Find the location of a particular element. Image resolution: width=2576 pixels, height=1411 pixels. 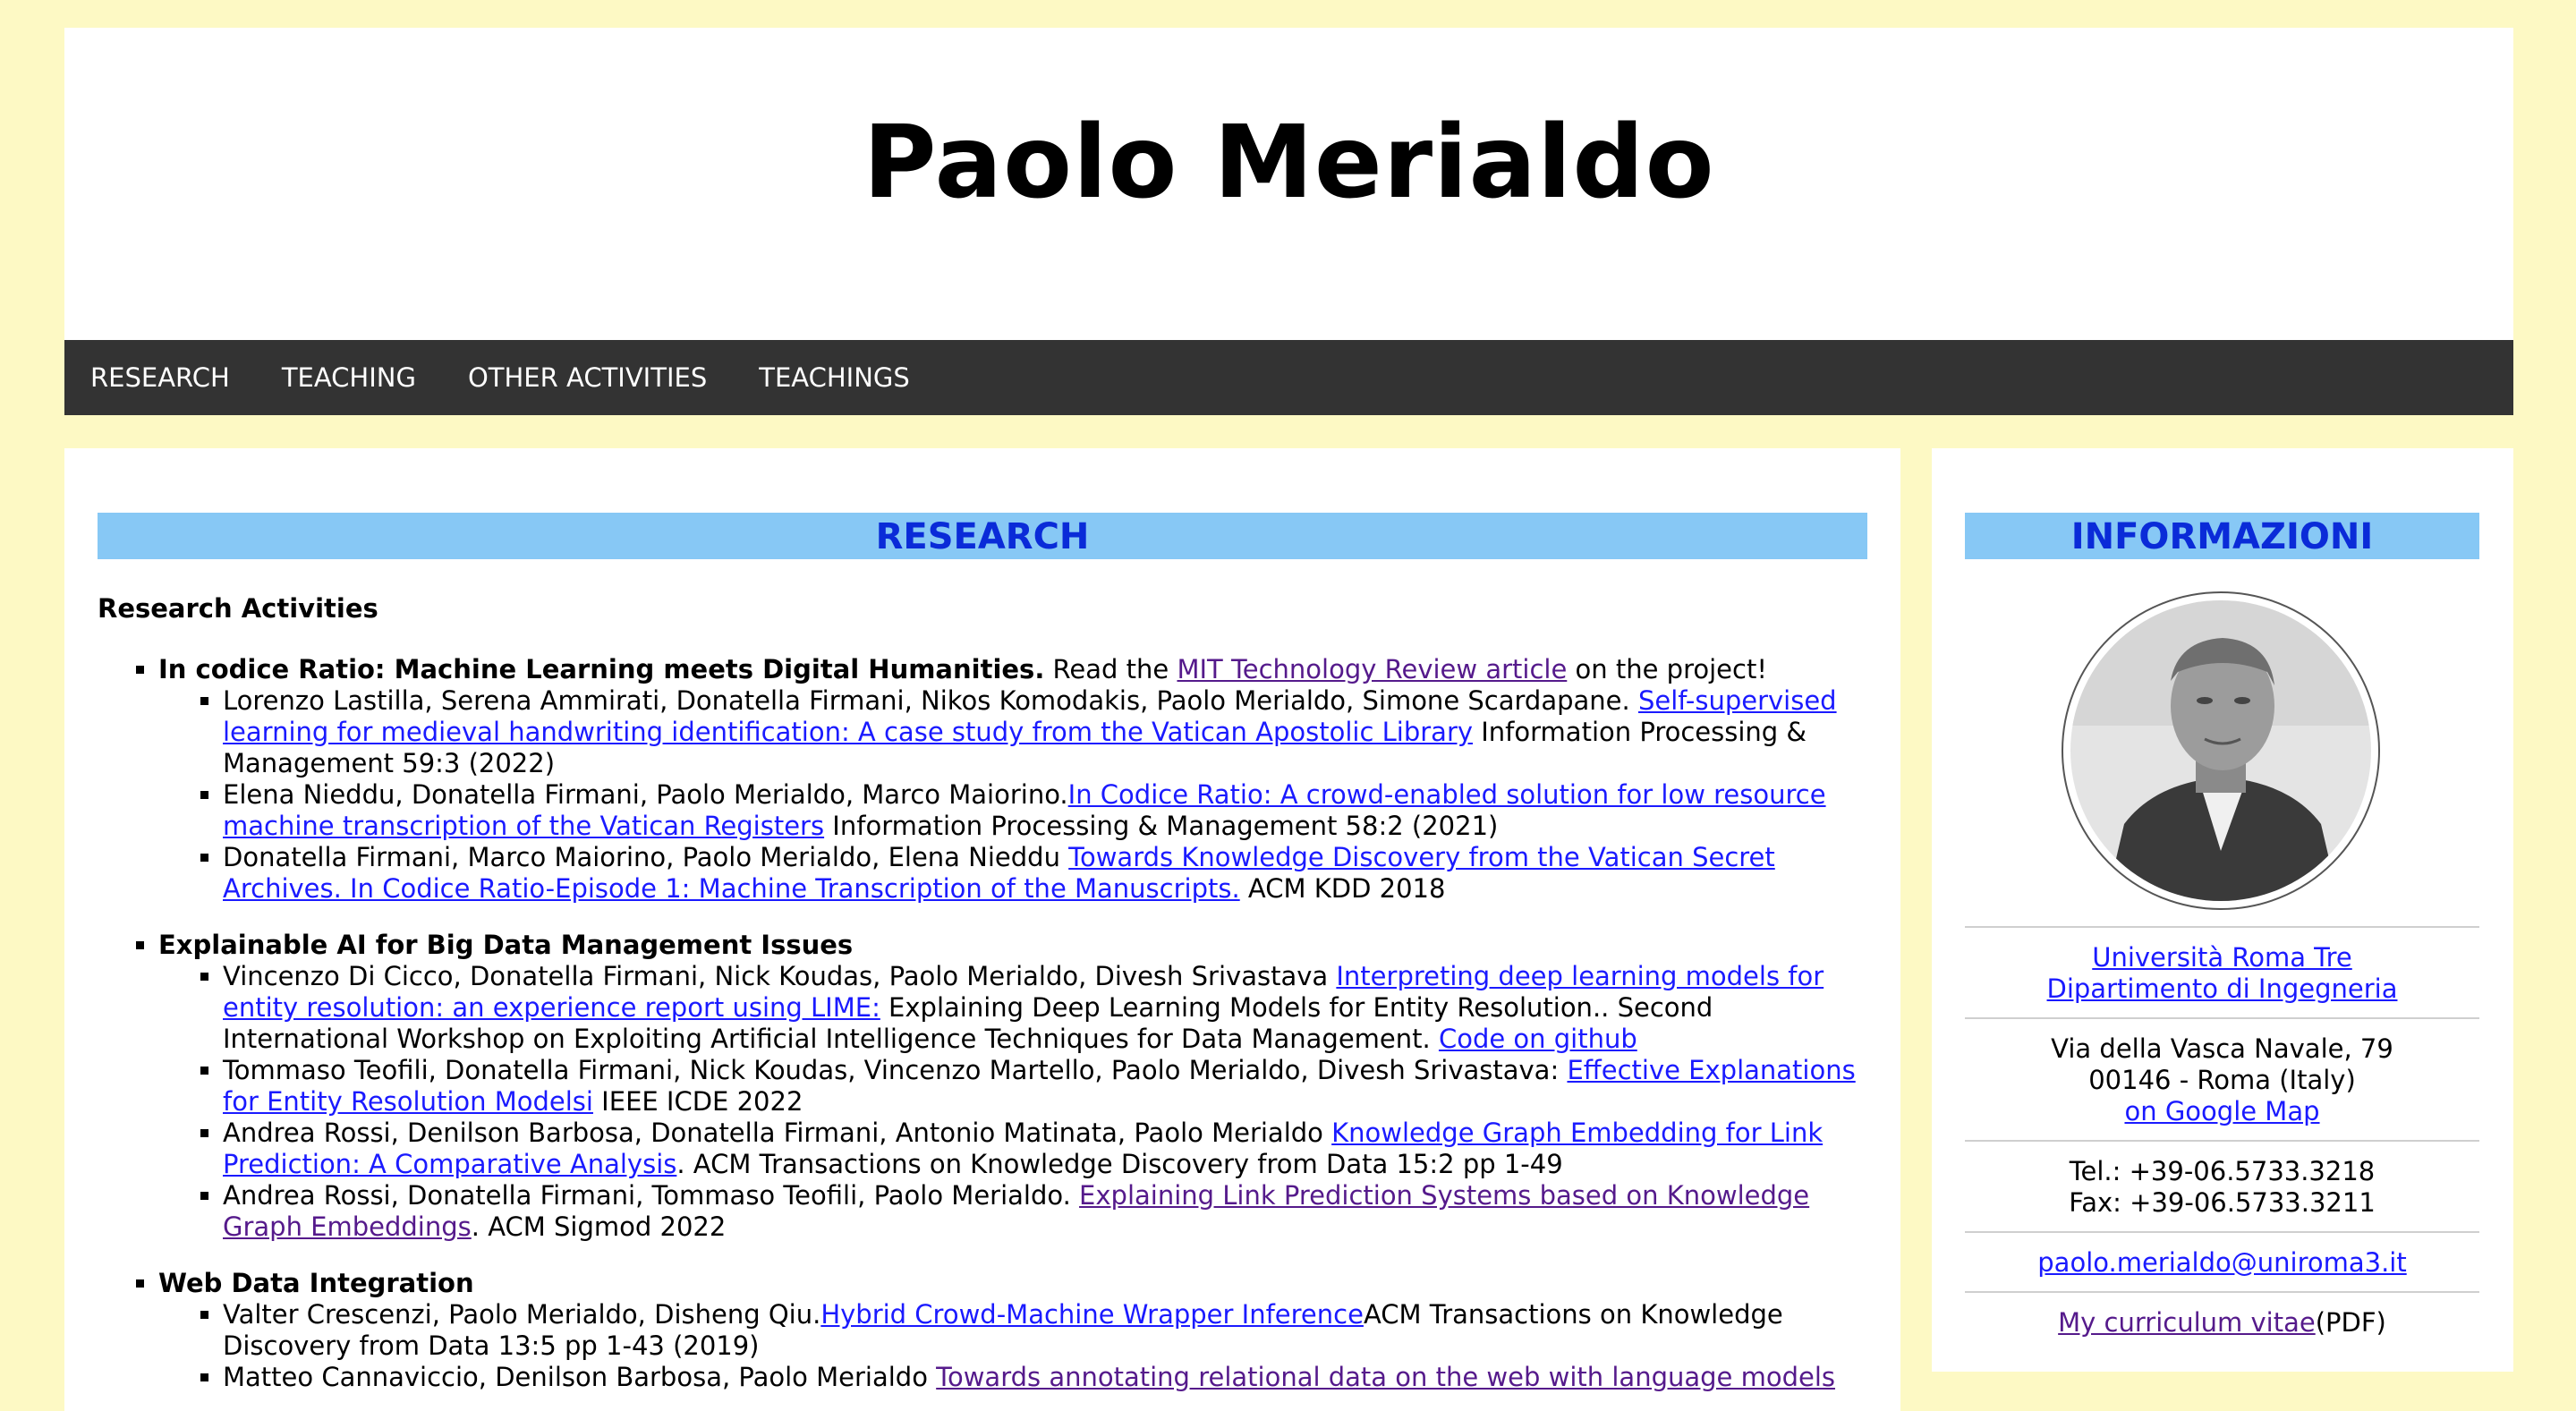

pub-venue: ACM KDD 2018 is located at coordinates (1342, 888).